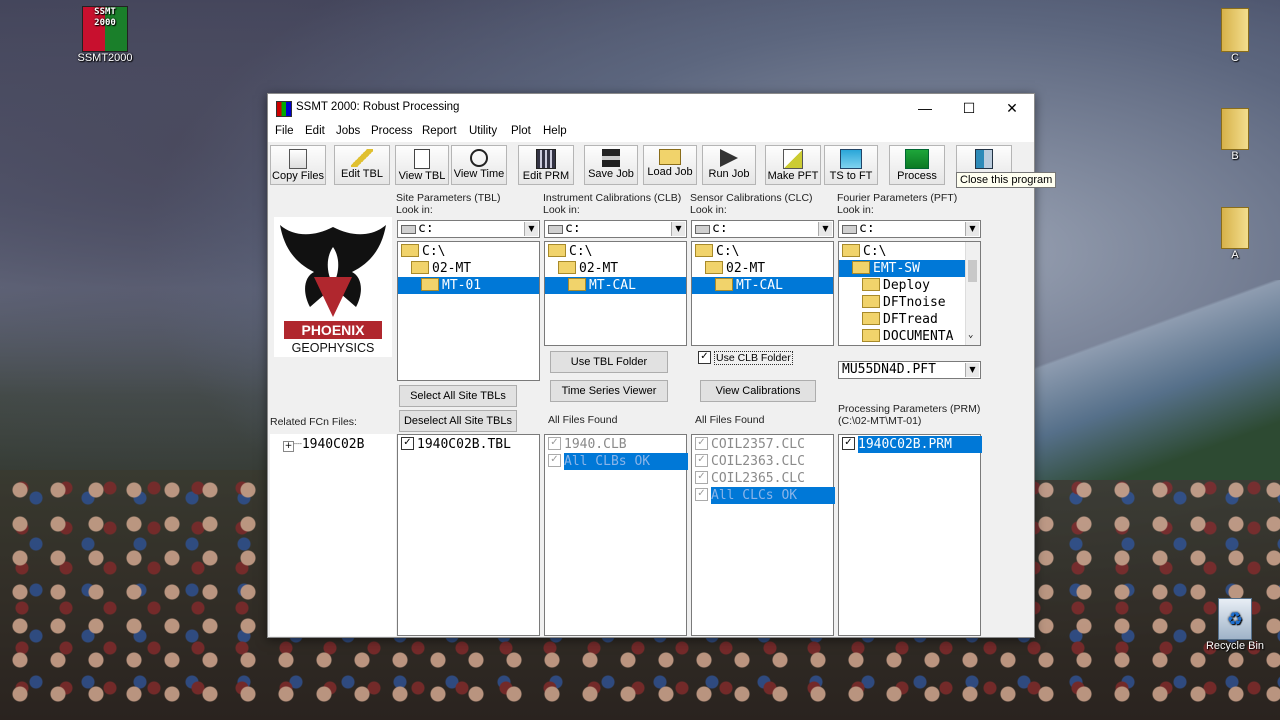 This screenshot has width=1280, height=720. Describe the element at coordinates (1012, 108) in the screenshot. I see `close-button: ✕` at that location.